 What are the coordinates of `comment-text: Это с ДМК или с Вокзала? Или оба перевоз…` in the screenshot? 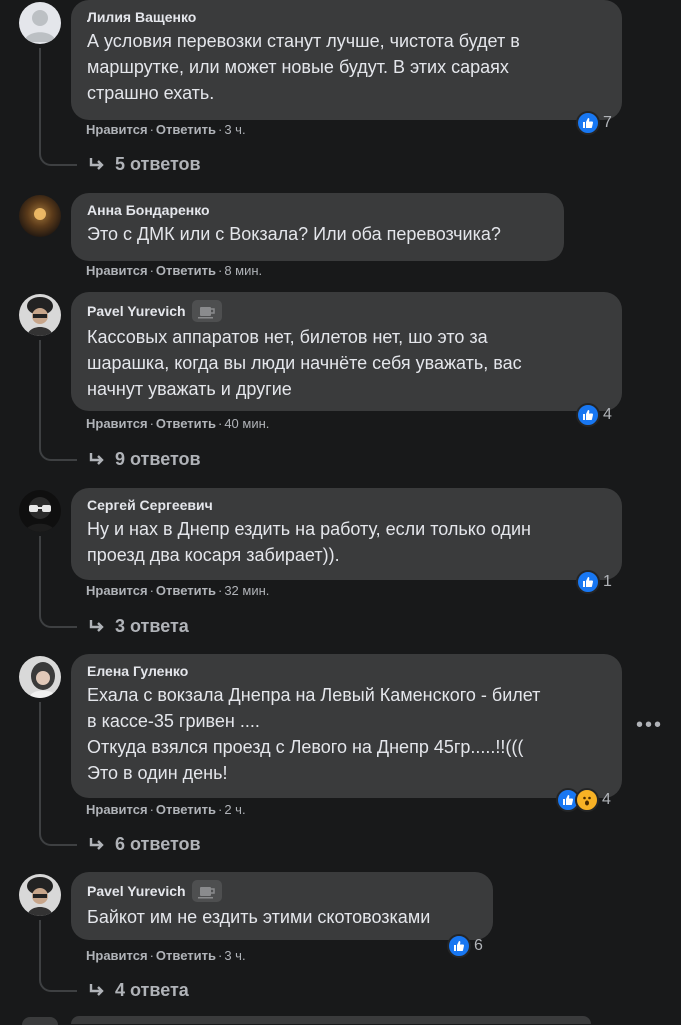 It's located at (294, 234).